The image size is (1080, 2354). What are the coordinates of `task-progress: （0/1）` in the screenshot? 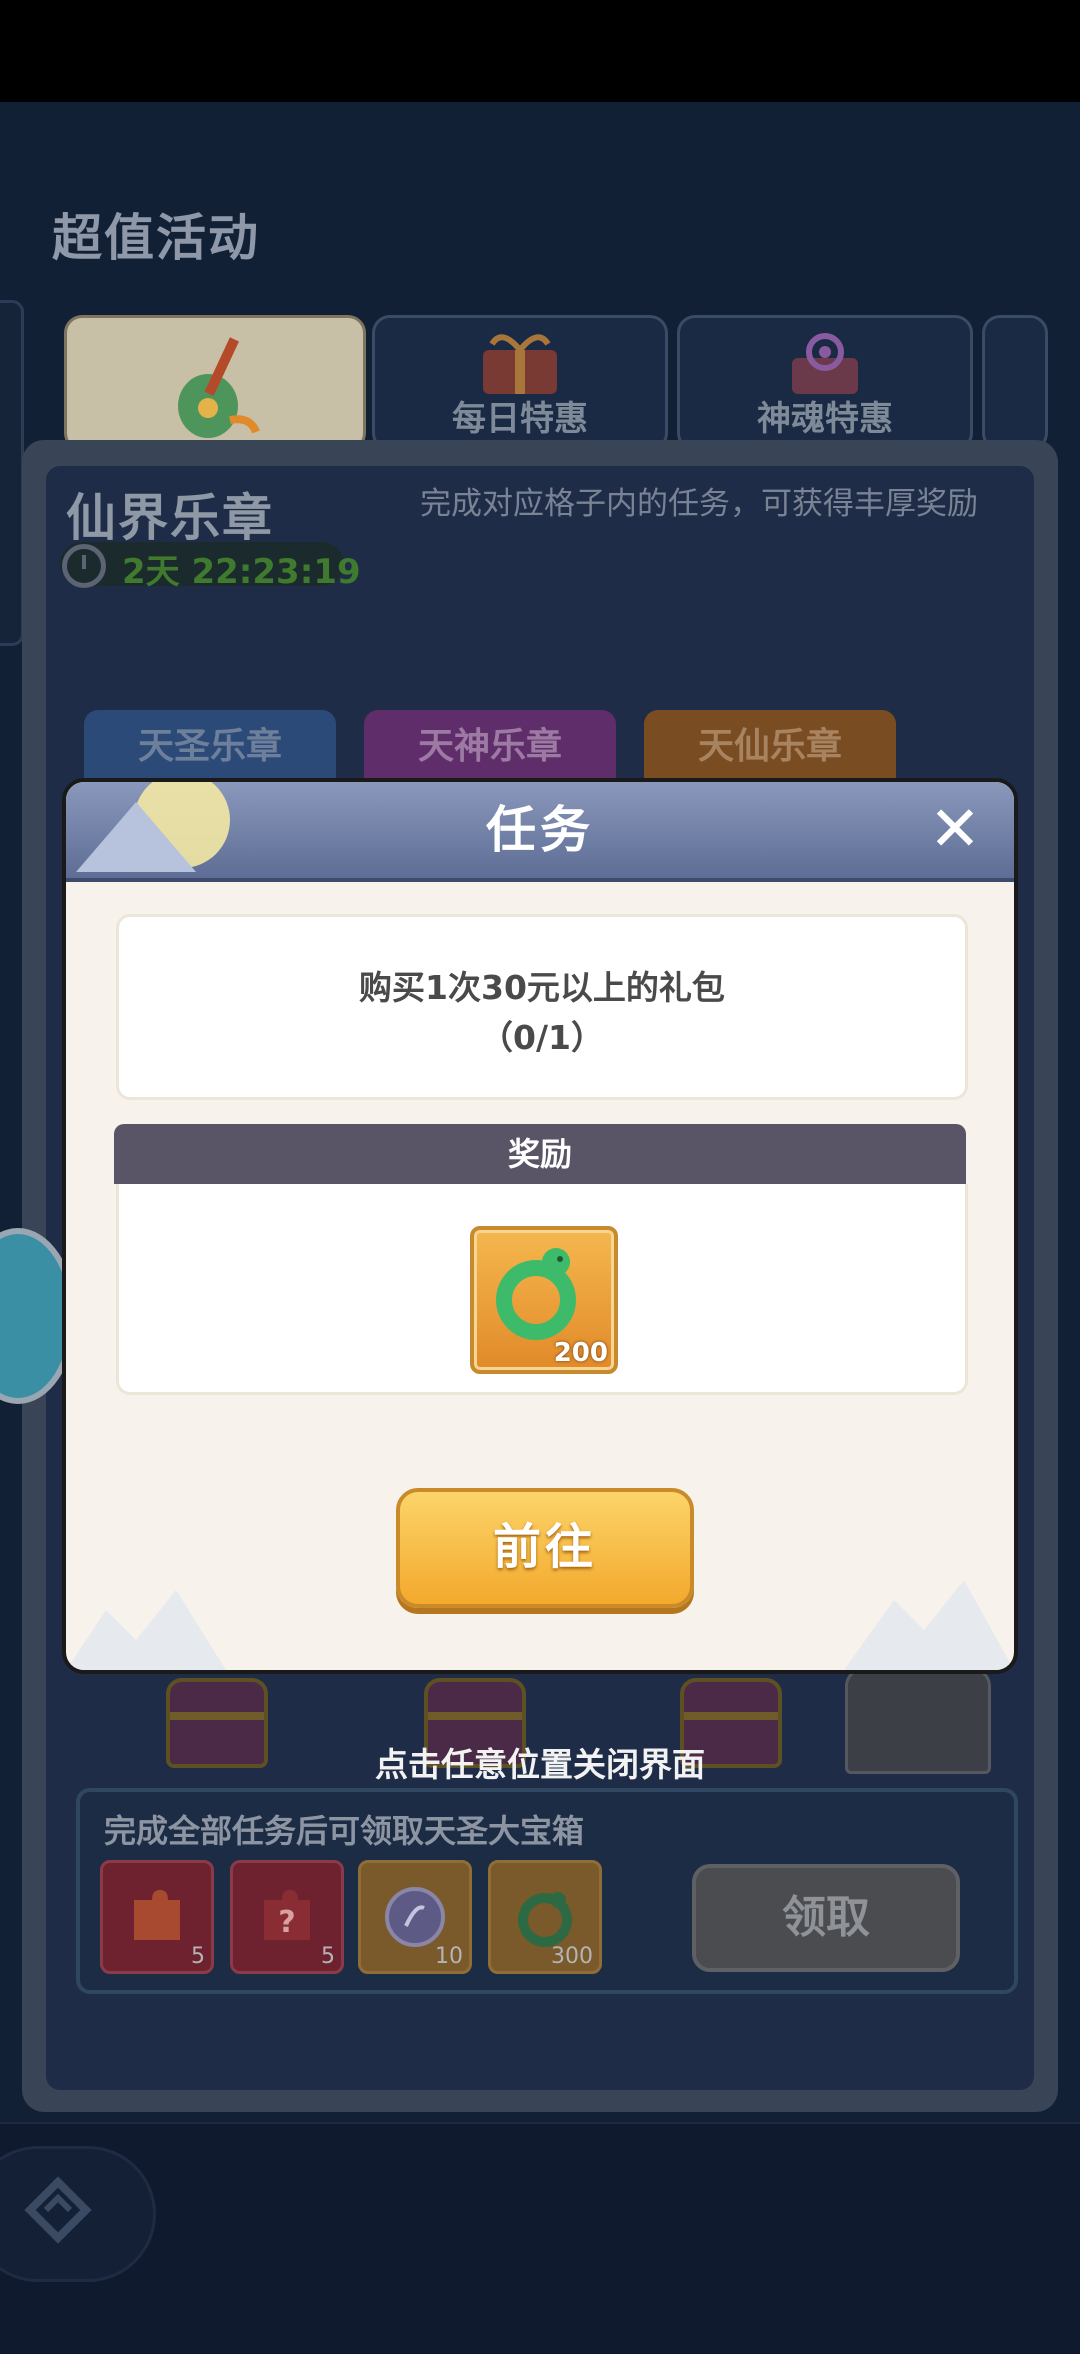 It's located at (542, 1037).